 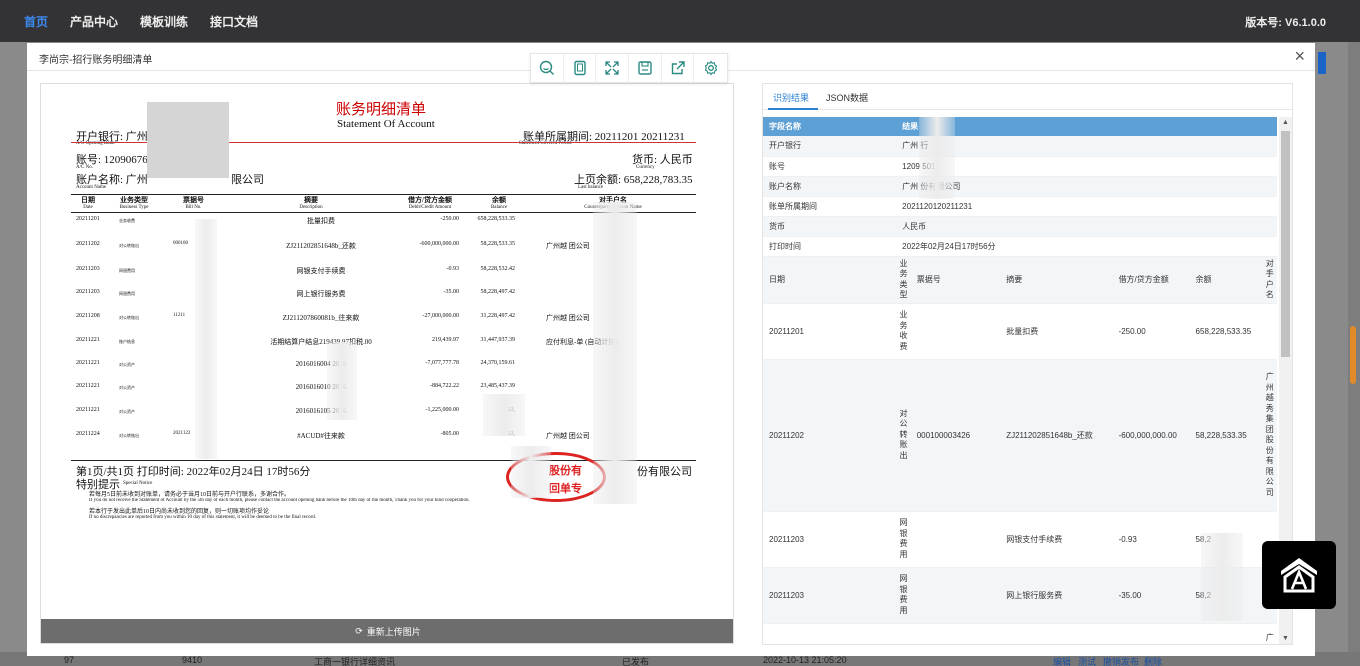 What do you see at coordinates (188, 140) in the screenshot?
I see `redaction-block` at bounding box center [188, 140].